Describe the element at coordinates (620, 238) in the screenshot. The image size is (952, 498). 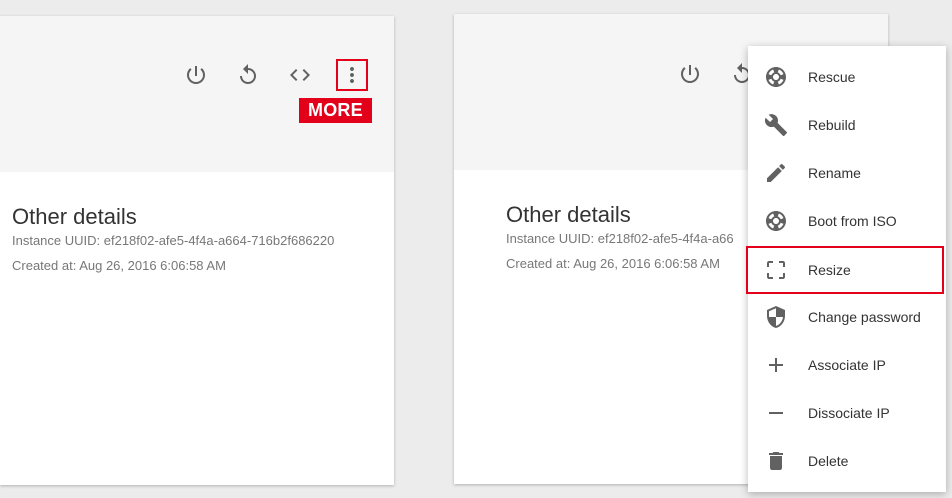
I see `instance-uuid: Instance UUID: ef218f02-afe5-4f4a-a66` at that location.